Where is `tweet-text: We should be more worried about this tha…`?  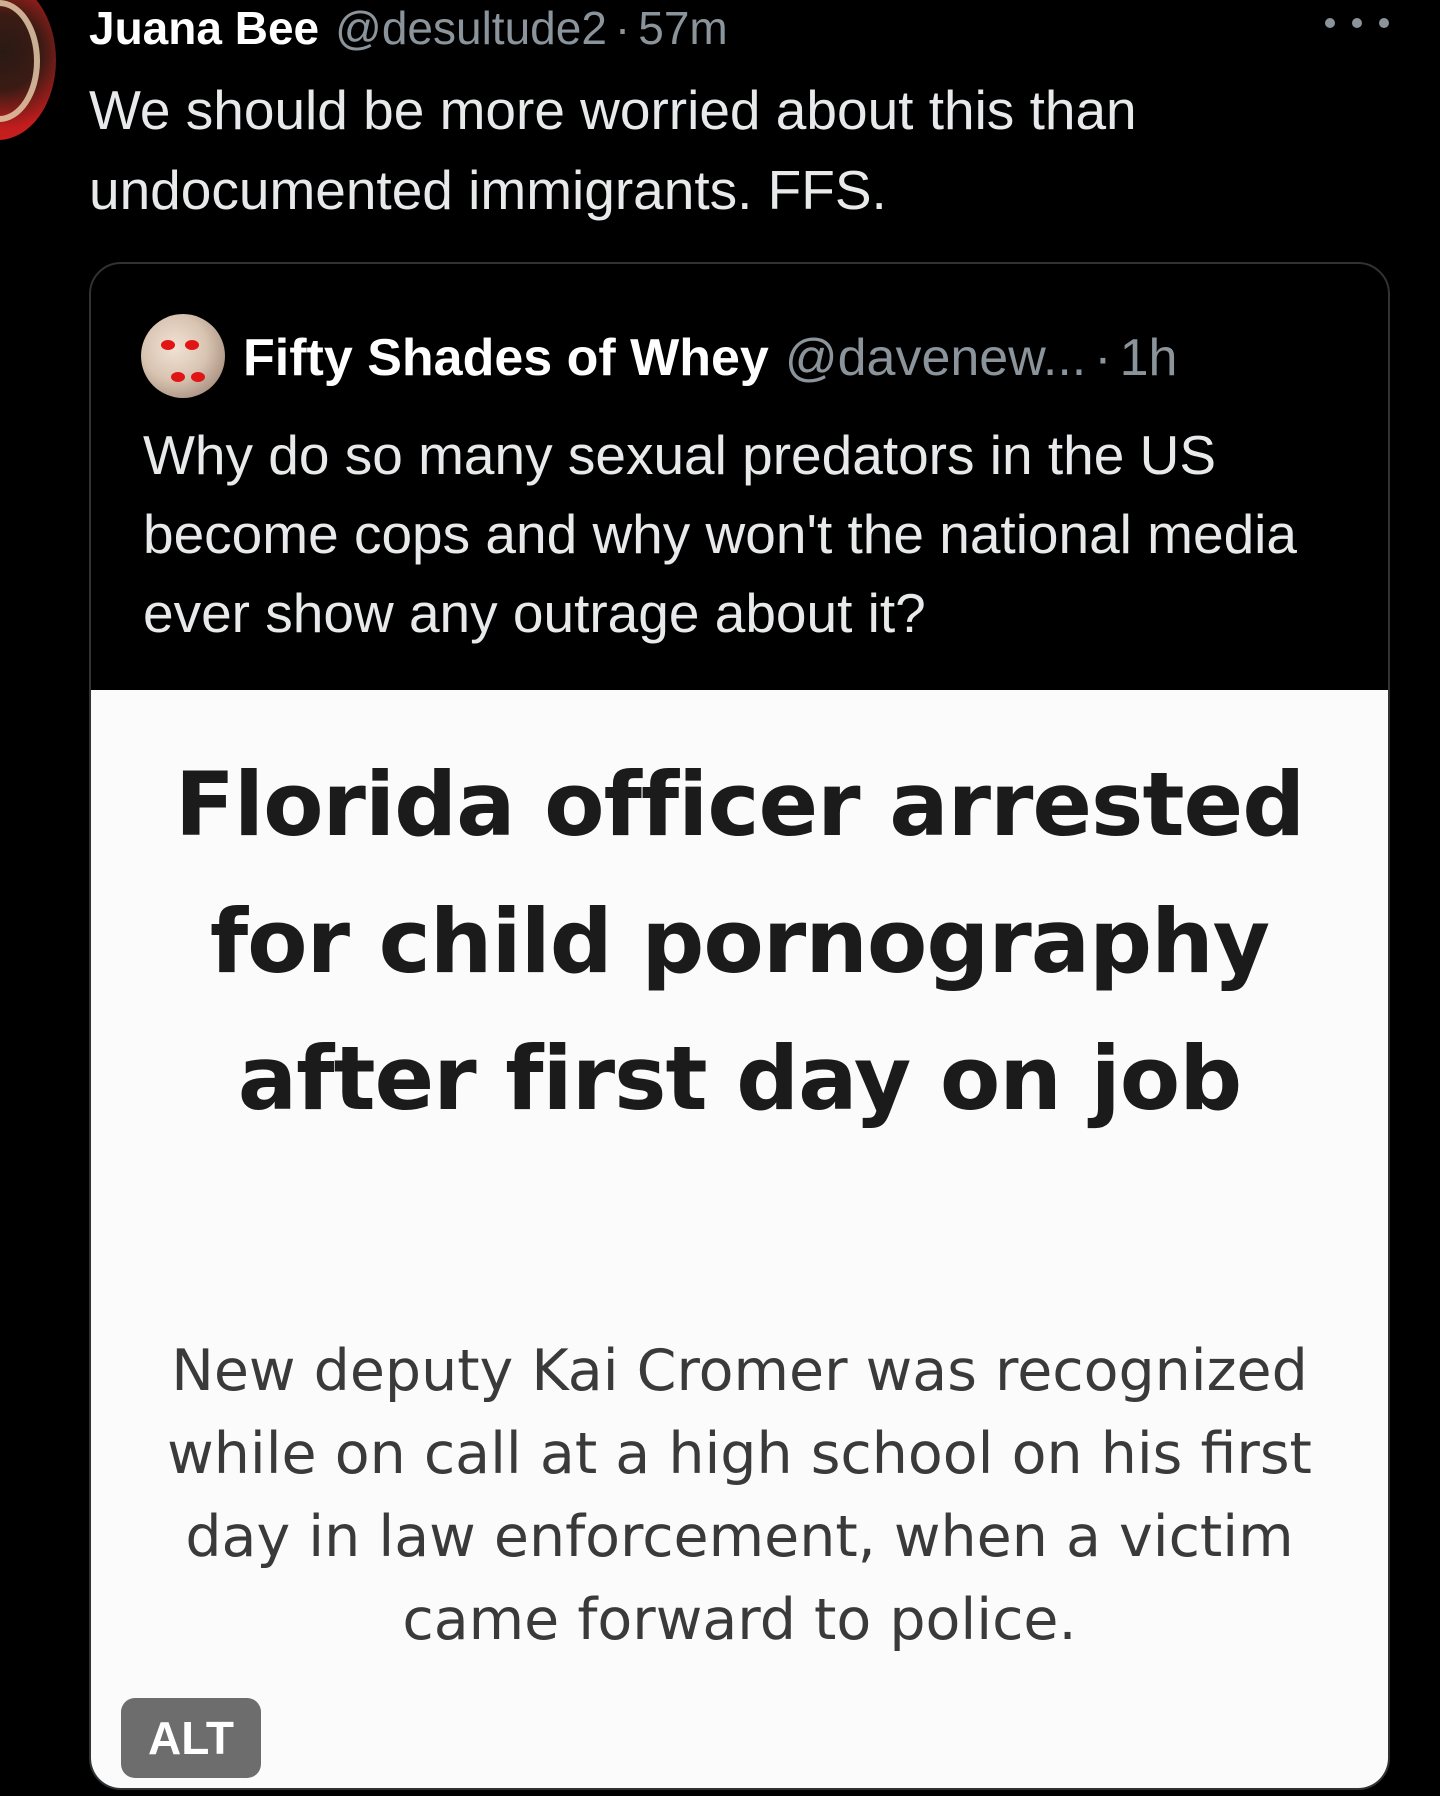 tweet-text: We should be more worried about this tha… is located at coordinates (613, 150).